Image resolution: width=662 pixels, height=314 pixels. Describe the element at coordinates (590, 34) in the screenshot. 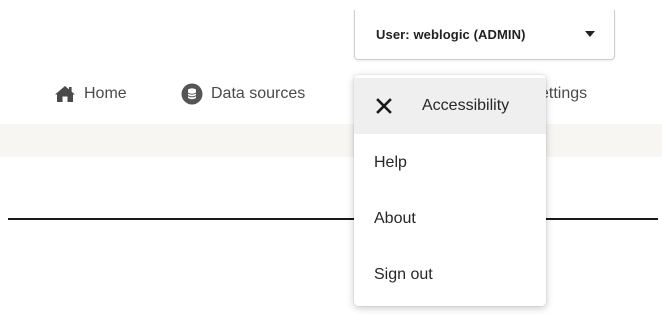

I see `caret-down-icon` at that location.